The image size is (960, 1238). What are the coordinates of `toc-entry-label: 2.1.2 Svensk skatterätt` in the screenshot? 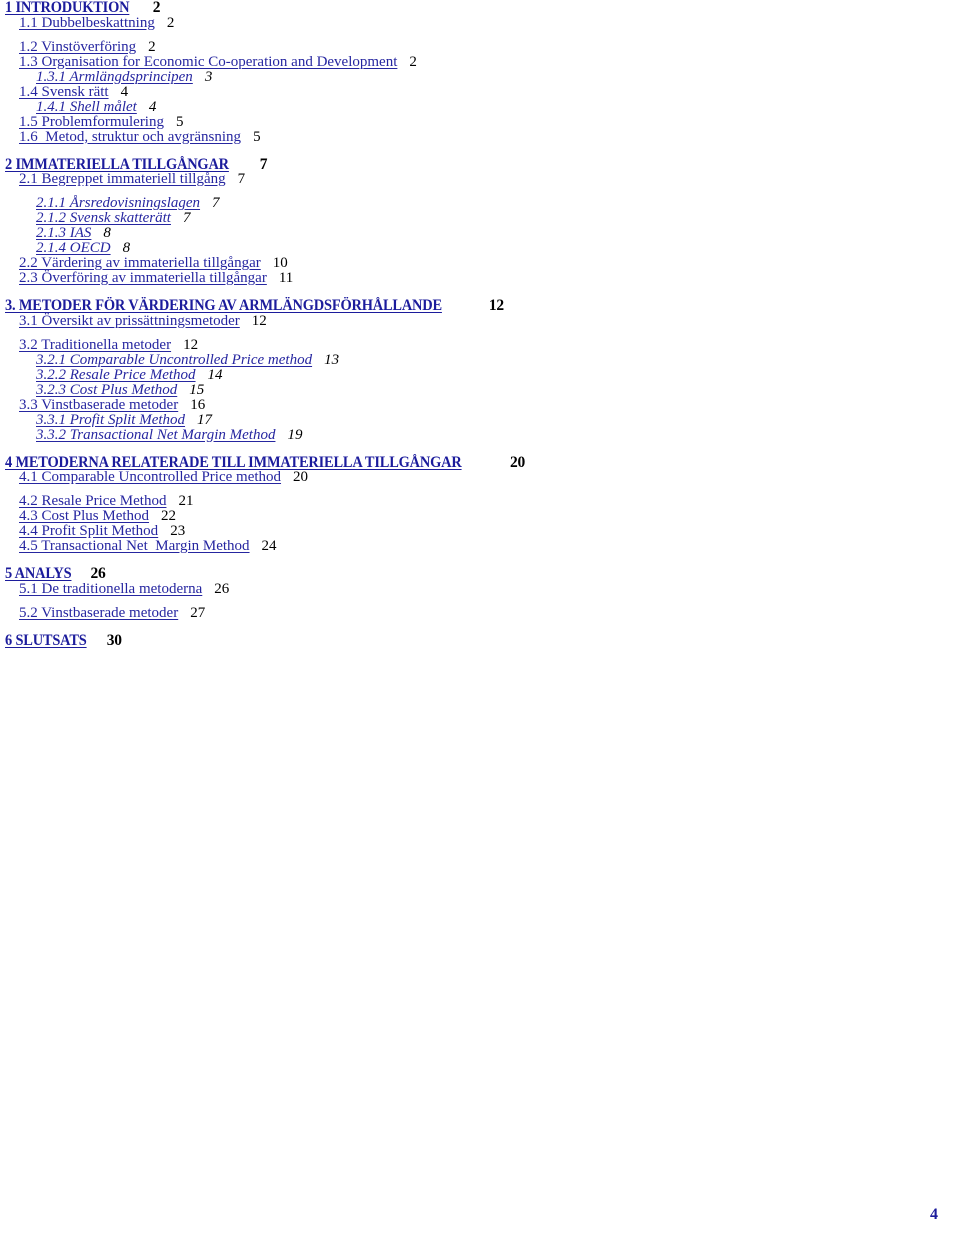 It's located at (103, 218).